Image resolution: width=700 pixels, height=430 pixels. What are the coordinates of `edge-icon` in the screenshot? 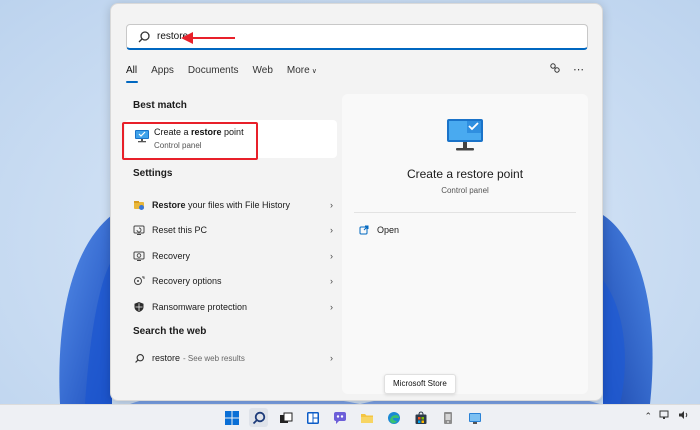 It's located at (393, 417).